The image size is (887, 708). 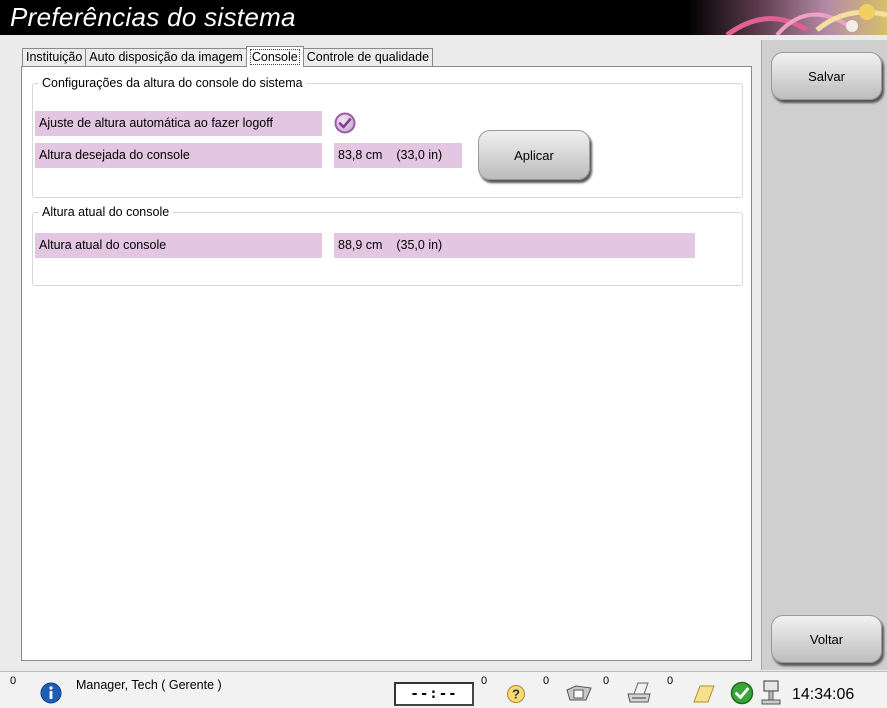 What do you see at coordinates (534, 155) in the screenshot?
I see `apply-button: Aplicar` at bounding box center [534, 155].